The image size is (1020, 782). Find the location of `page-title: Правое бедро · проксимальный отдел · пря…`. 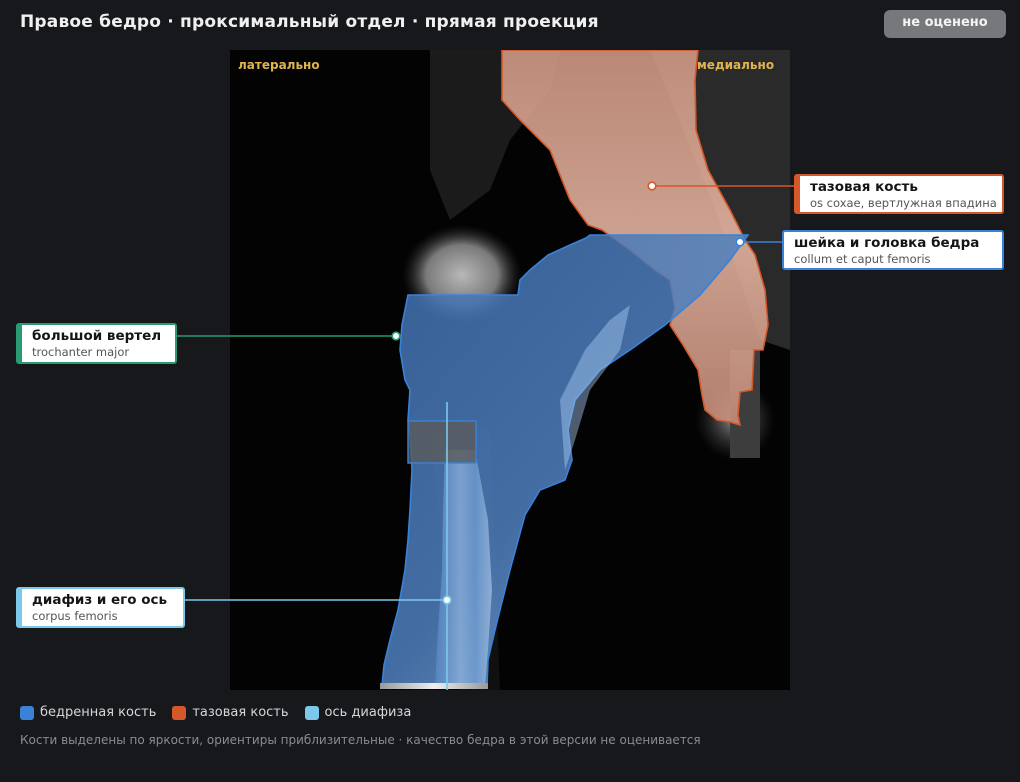

page-title: Правое бедро · проксимальный отдел · пря… is located at coordinates (309, 22).